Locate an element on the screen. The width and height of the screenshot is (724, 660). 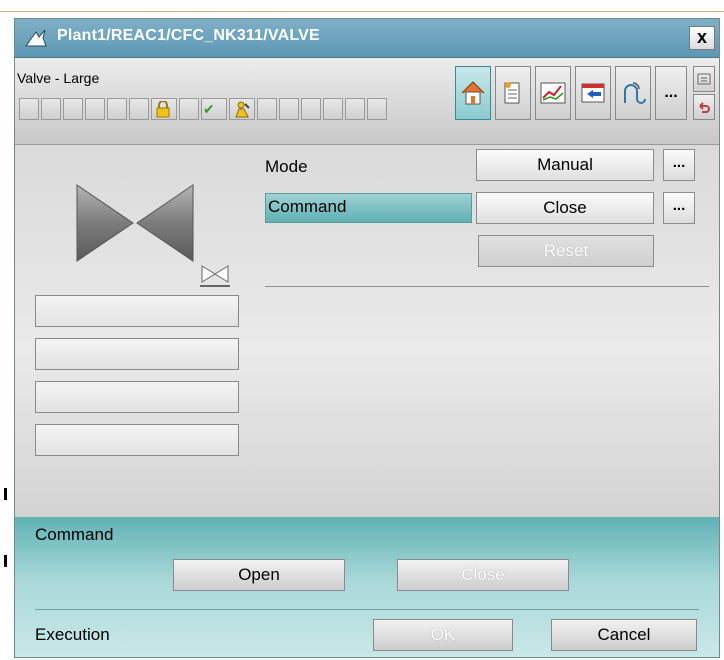
cancel-button: Cancel is located at coordinates (624, 635).